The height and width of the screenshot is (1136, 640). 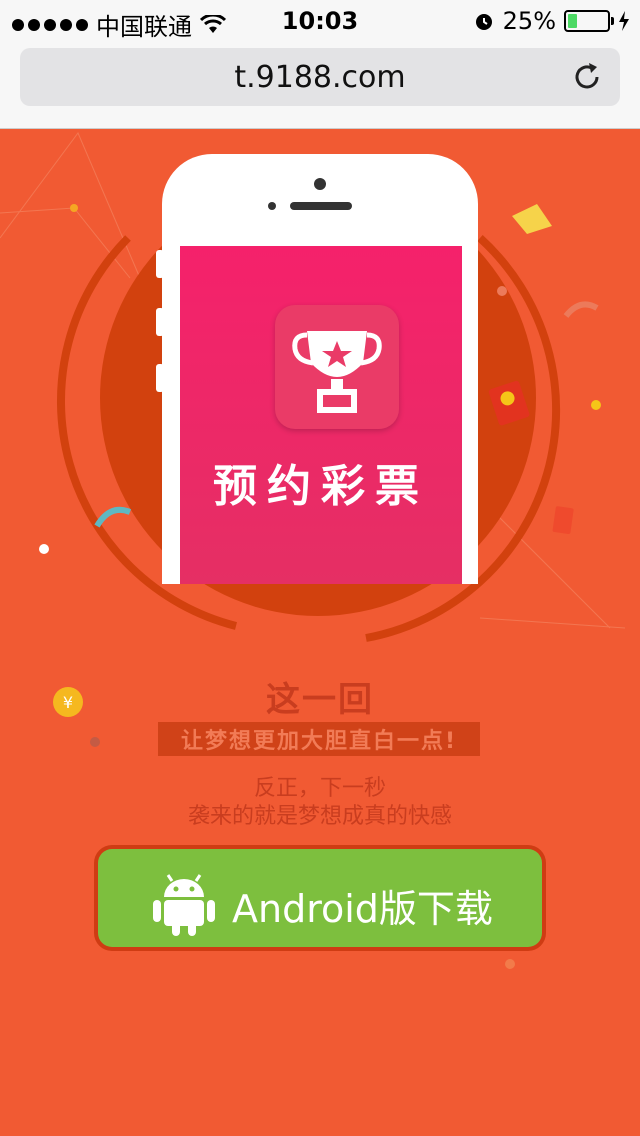 What do you see at coordinates (624, 21) in the screenshot?
I see `charging-icon` at bounding box center [624, 21].